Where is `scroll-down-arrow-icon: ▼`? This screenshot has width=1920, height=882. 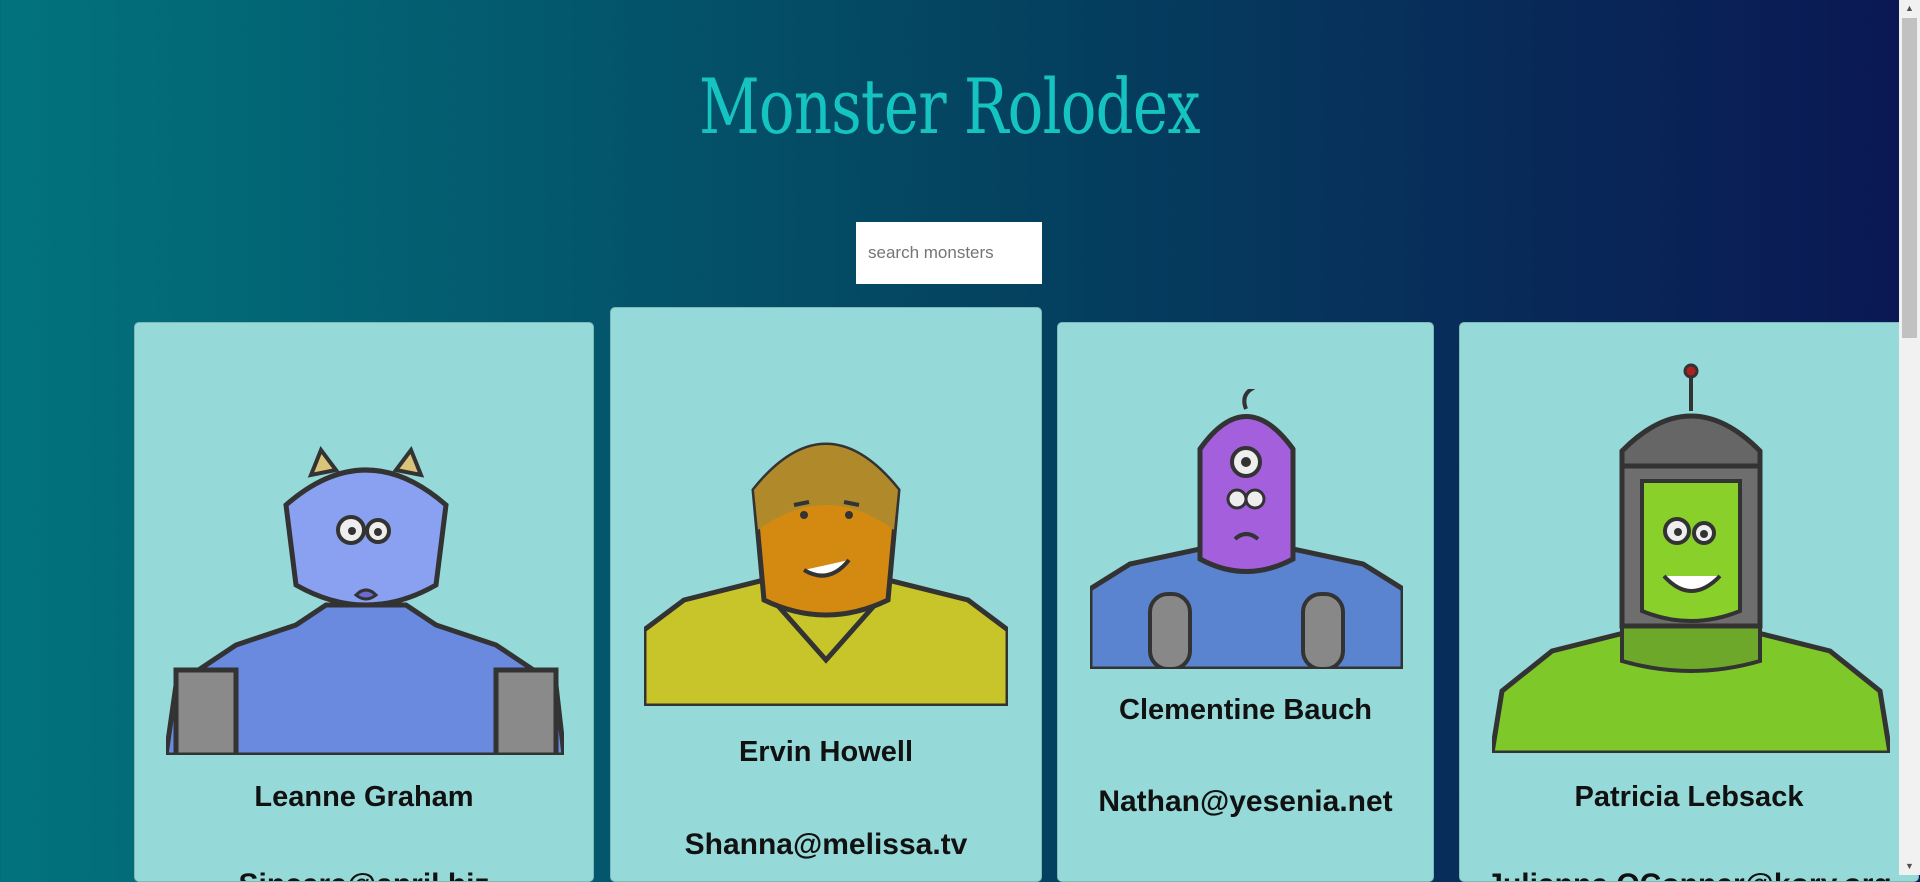 scroll-down-arrow-icon: ▼ is located at coordinates (1909, 866).